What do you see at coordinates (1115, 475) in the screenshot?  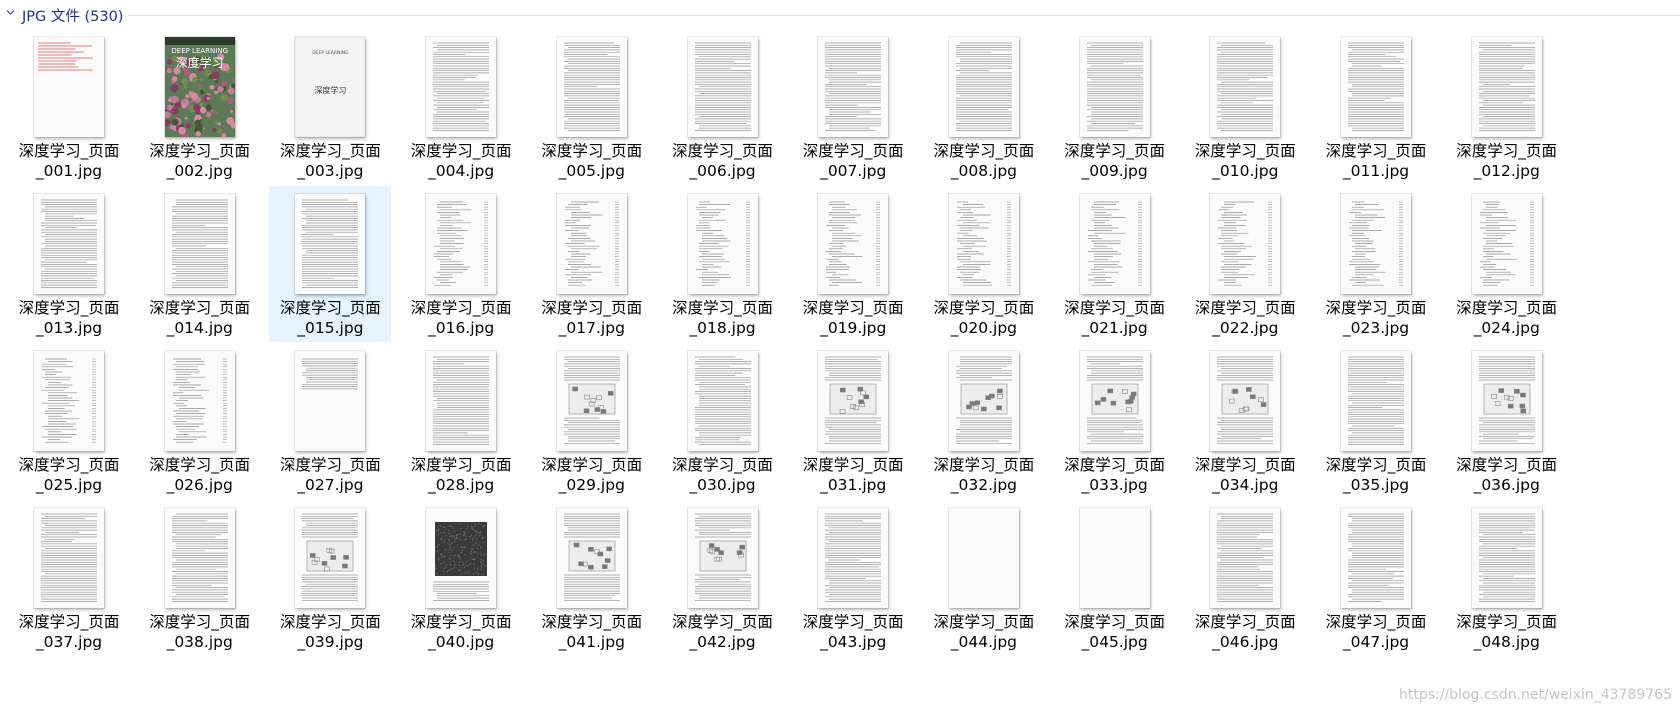 I see `file-name: 深度学习_页面 _033.jpg` at bounding box center [1115, 475].